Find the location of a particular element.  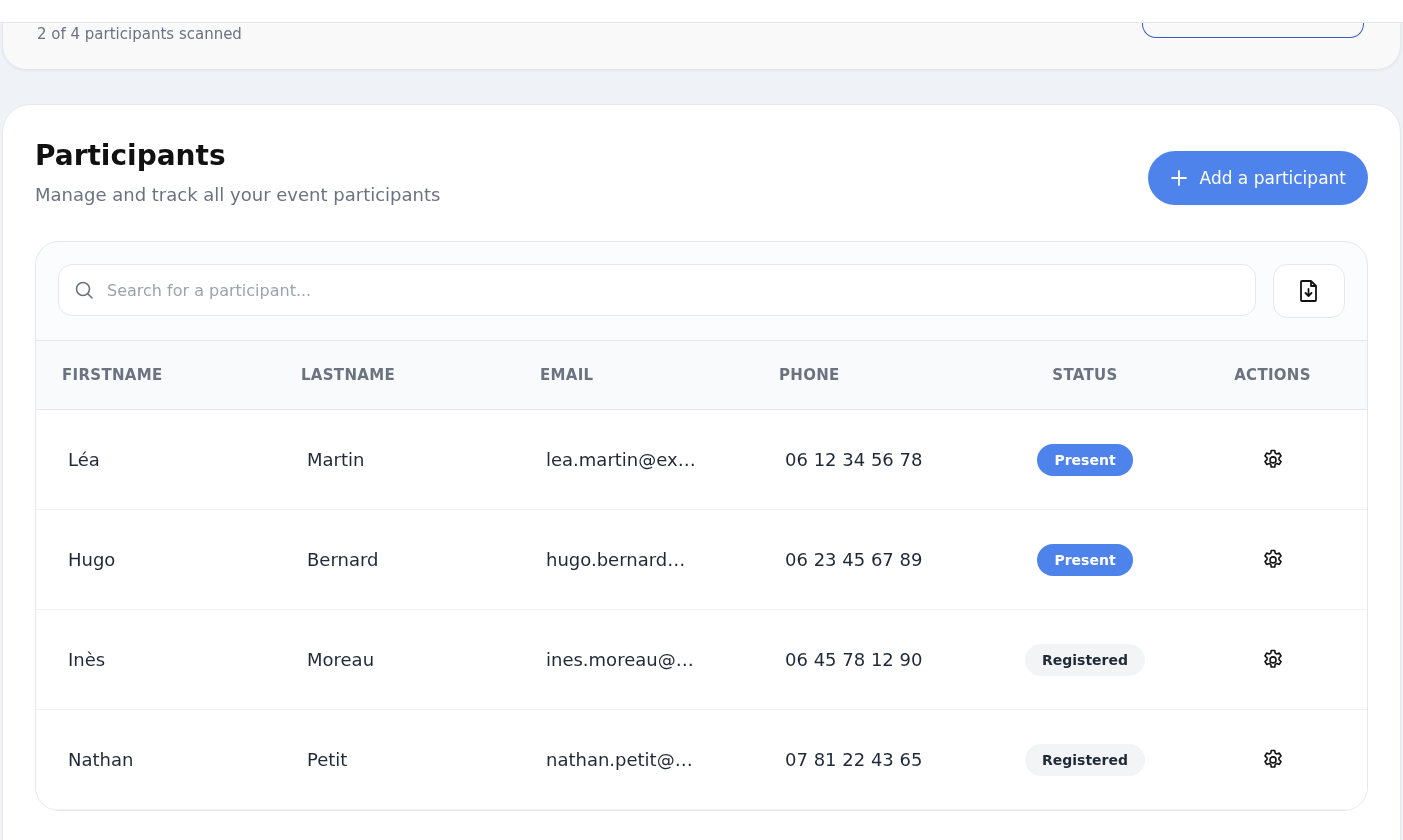

outline-button is located at coordinates (1253, 30).